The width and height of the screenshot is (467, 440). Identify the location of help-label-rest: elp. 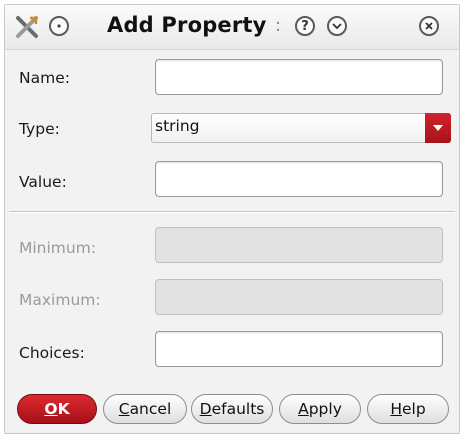
(413, 409).